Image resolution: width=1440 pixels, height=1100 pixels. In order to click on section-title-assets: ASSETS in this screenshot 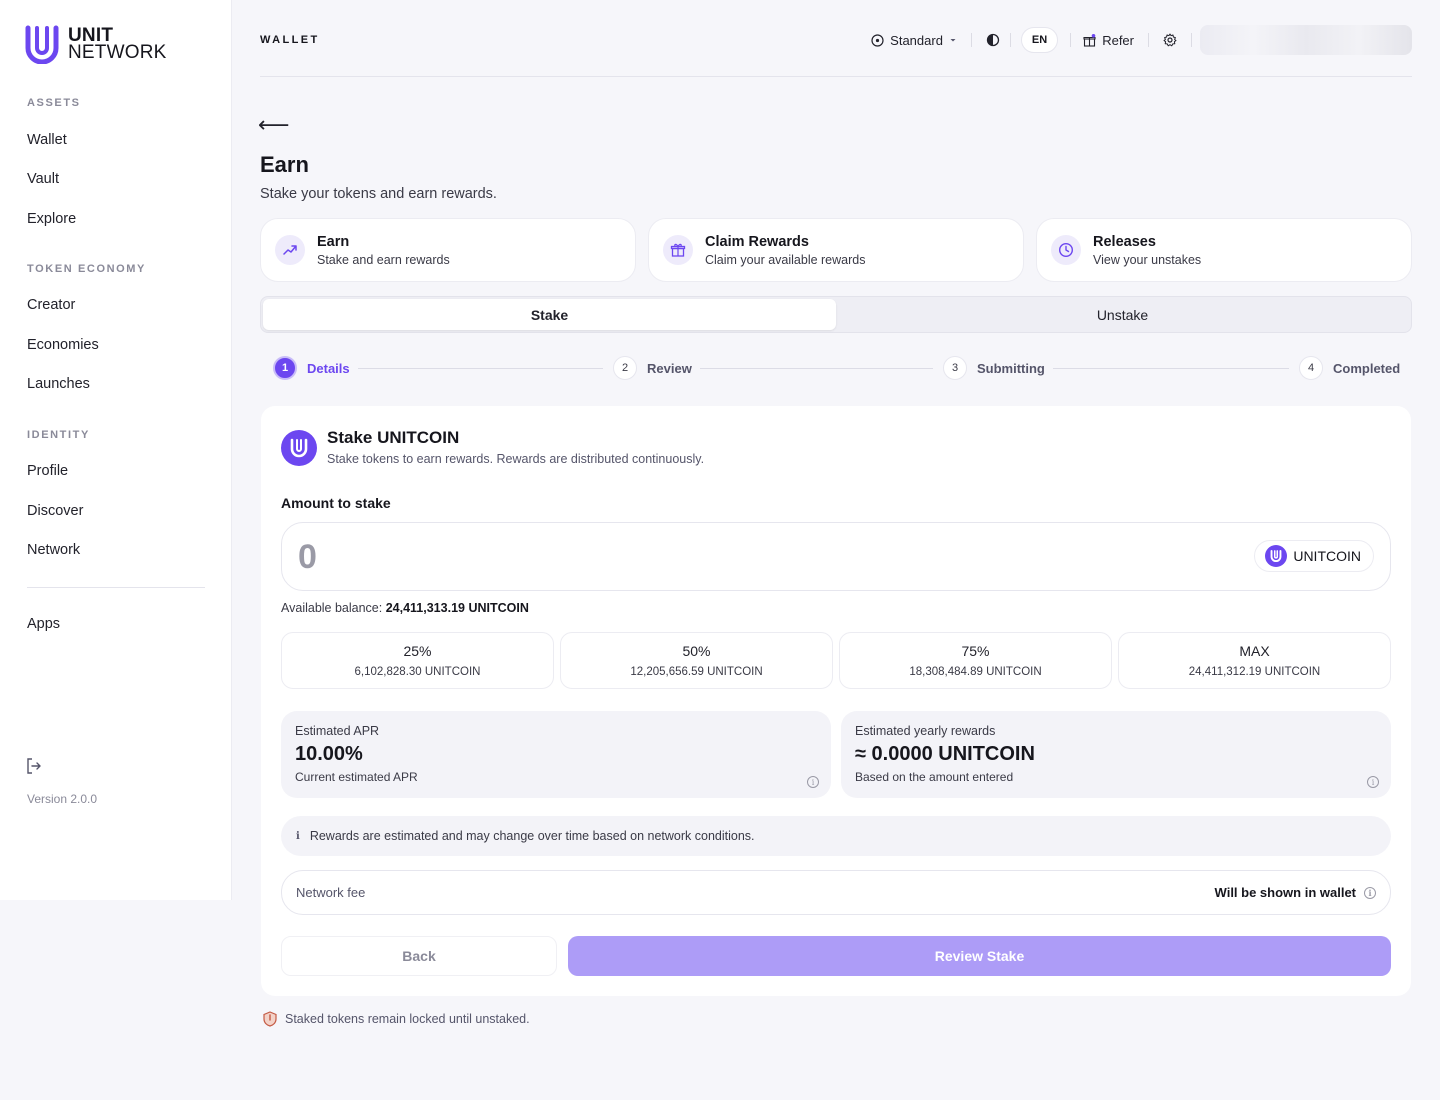, I will do `click(54, 103)`.